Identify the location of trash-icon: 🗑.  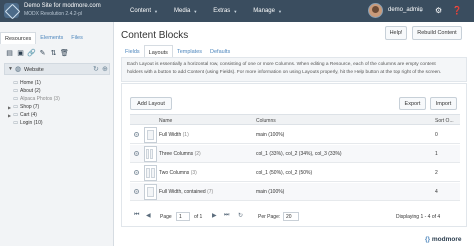
(64, 54).